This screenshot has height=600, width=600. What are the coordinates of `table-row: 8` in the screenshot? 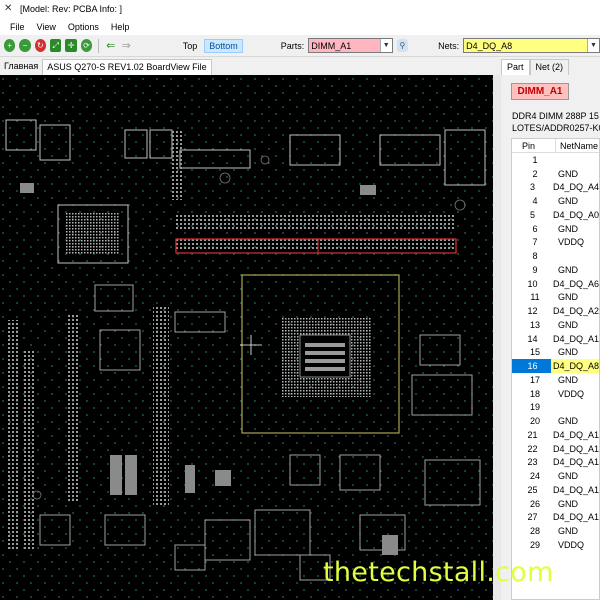 It's located at (555, 256).